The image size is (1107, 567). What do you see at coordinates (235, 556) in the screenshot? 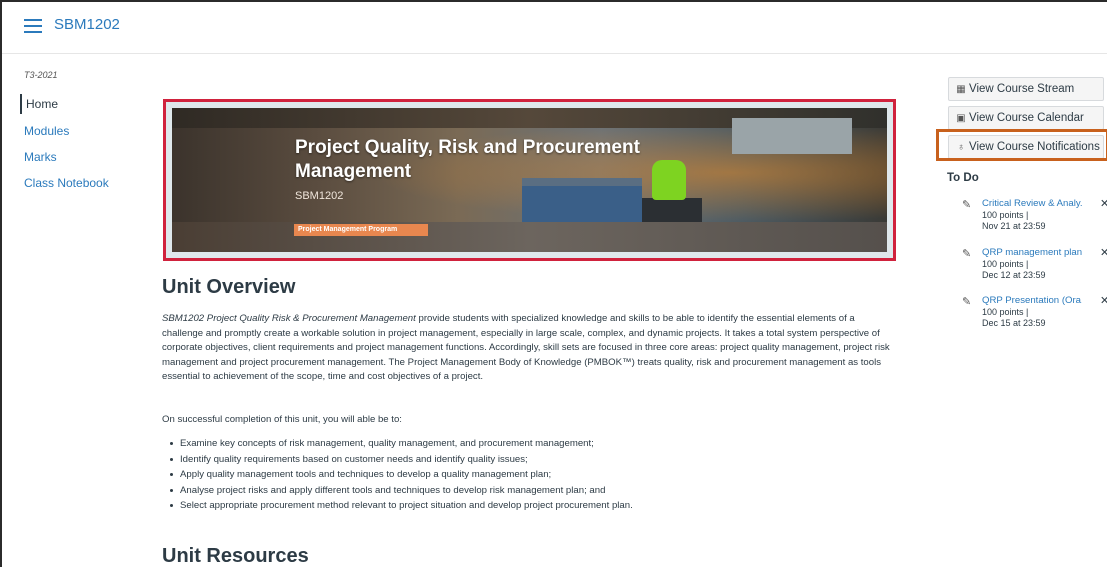
I see `unit-resources-heading: Unit Resources` at bounding box center [235, 556].